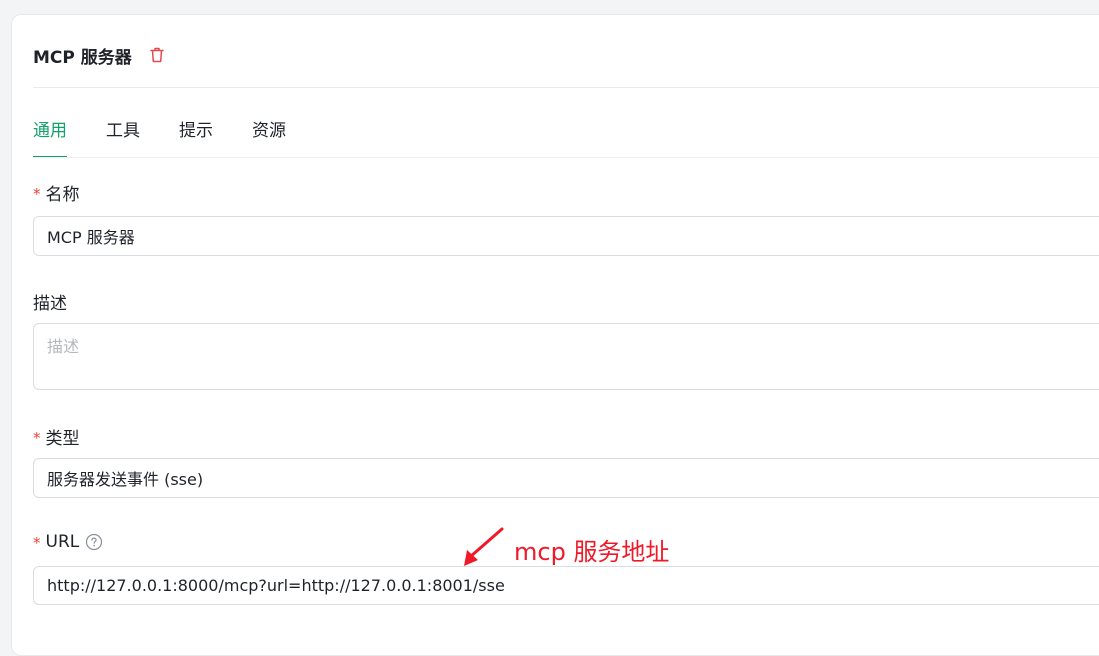 The height and width of the screenshot is (656, 1099). I want to click on url-label: * URL, so click(68, 542).